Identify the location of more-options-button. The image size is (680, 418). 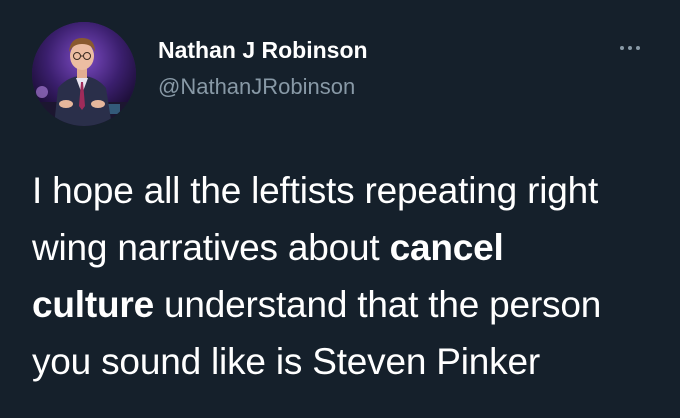
(630, 48).